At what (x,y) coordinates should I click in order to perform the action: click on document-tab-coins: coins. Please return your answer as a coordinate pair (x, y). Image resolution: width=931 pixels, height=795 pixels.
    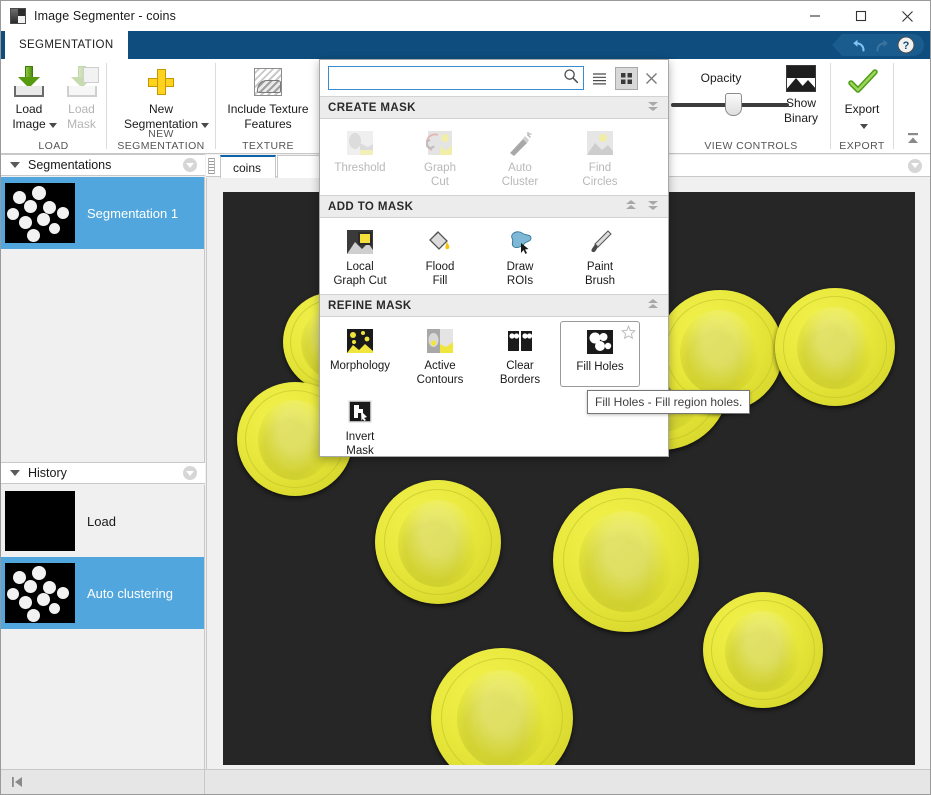
    Looking at the image, I should click on (248, 166).